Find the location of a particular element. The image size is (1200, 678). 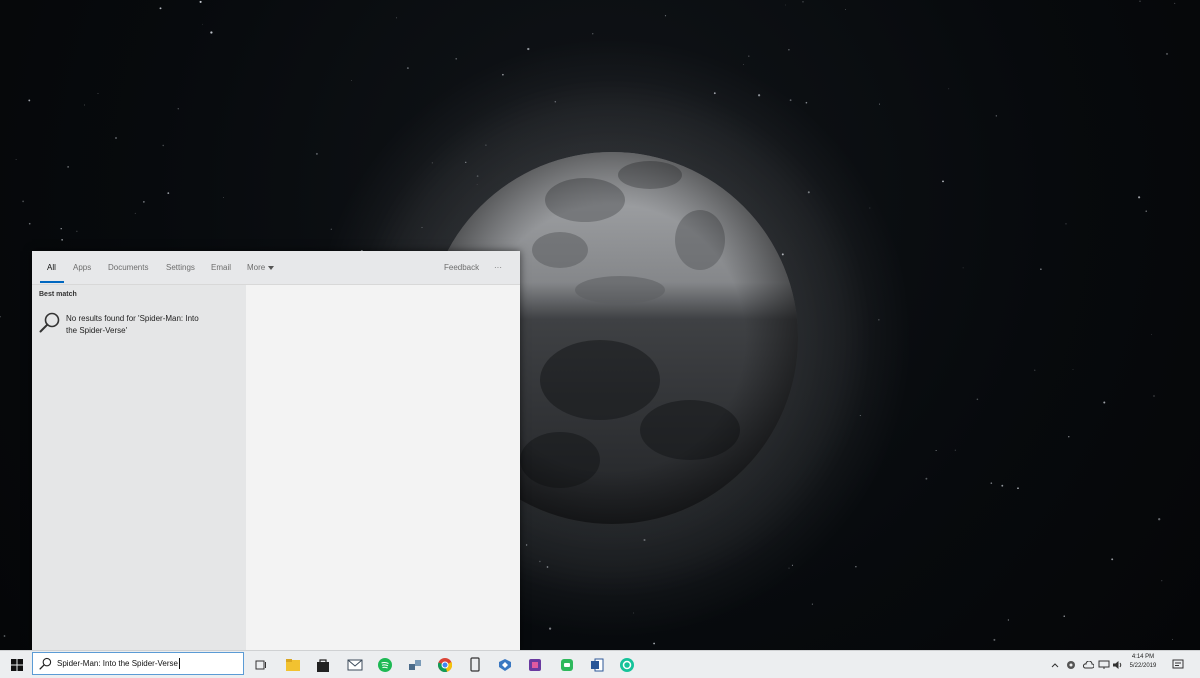

tab-more-label: More is located at coordinates (256, 267).